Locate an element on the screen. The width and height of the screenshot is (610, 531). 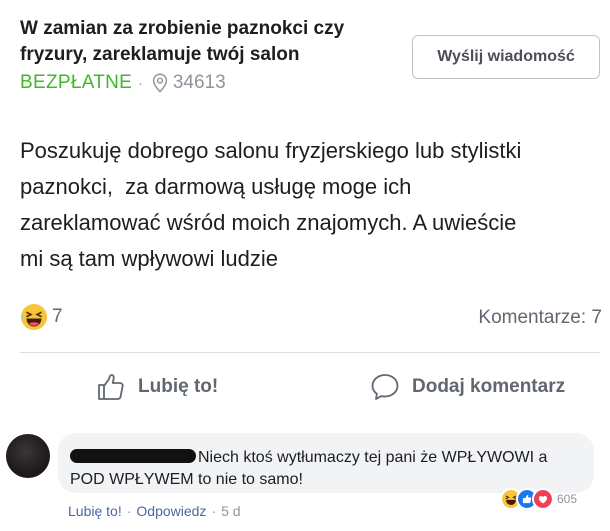
like-button: Lubię to! is located at coordinates (157, 387).